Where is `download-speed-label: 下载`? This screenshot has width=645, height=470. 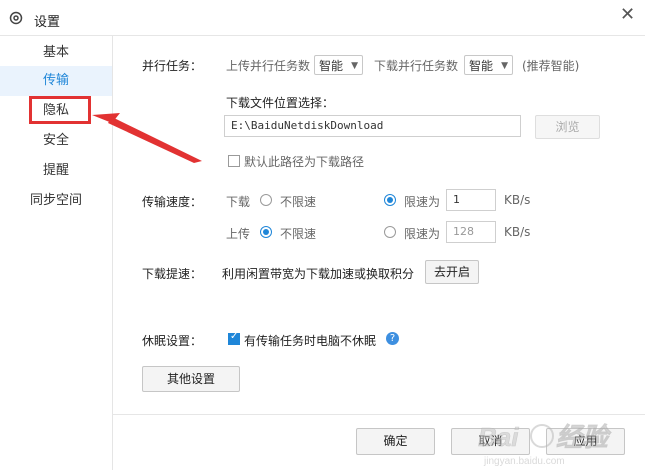
download-speed-label: 下载 is located at coordinates (238, 202).